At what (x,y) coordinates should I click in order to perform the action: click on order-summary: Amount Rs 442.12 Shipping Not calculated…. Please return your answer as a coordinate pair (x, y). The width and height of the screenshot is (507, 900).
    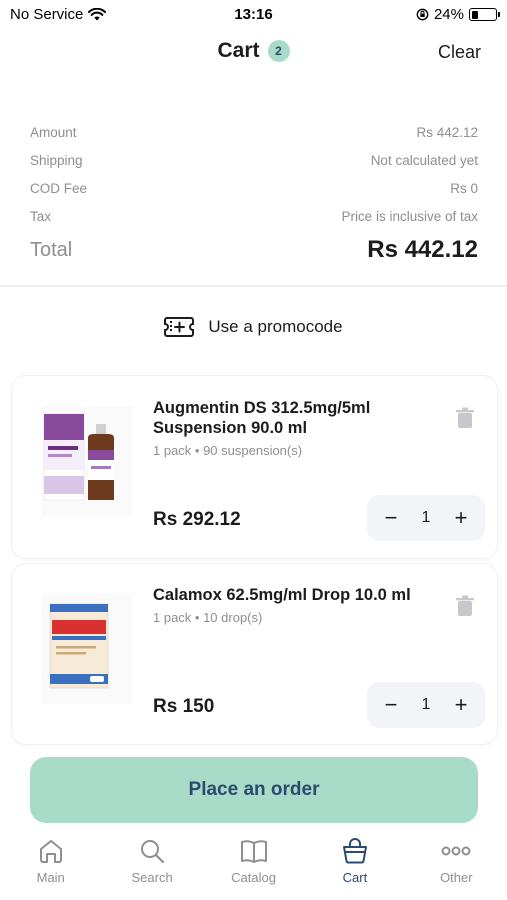
    Looking at the image, I should click on (254, 191).